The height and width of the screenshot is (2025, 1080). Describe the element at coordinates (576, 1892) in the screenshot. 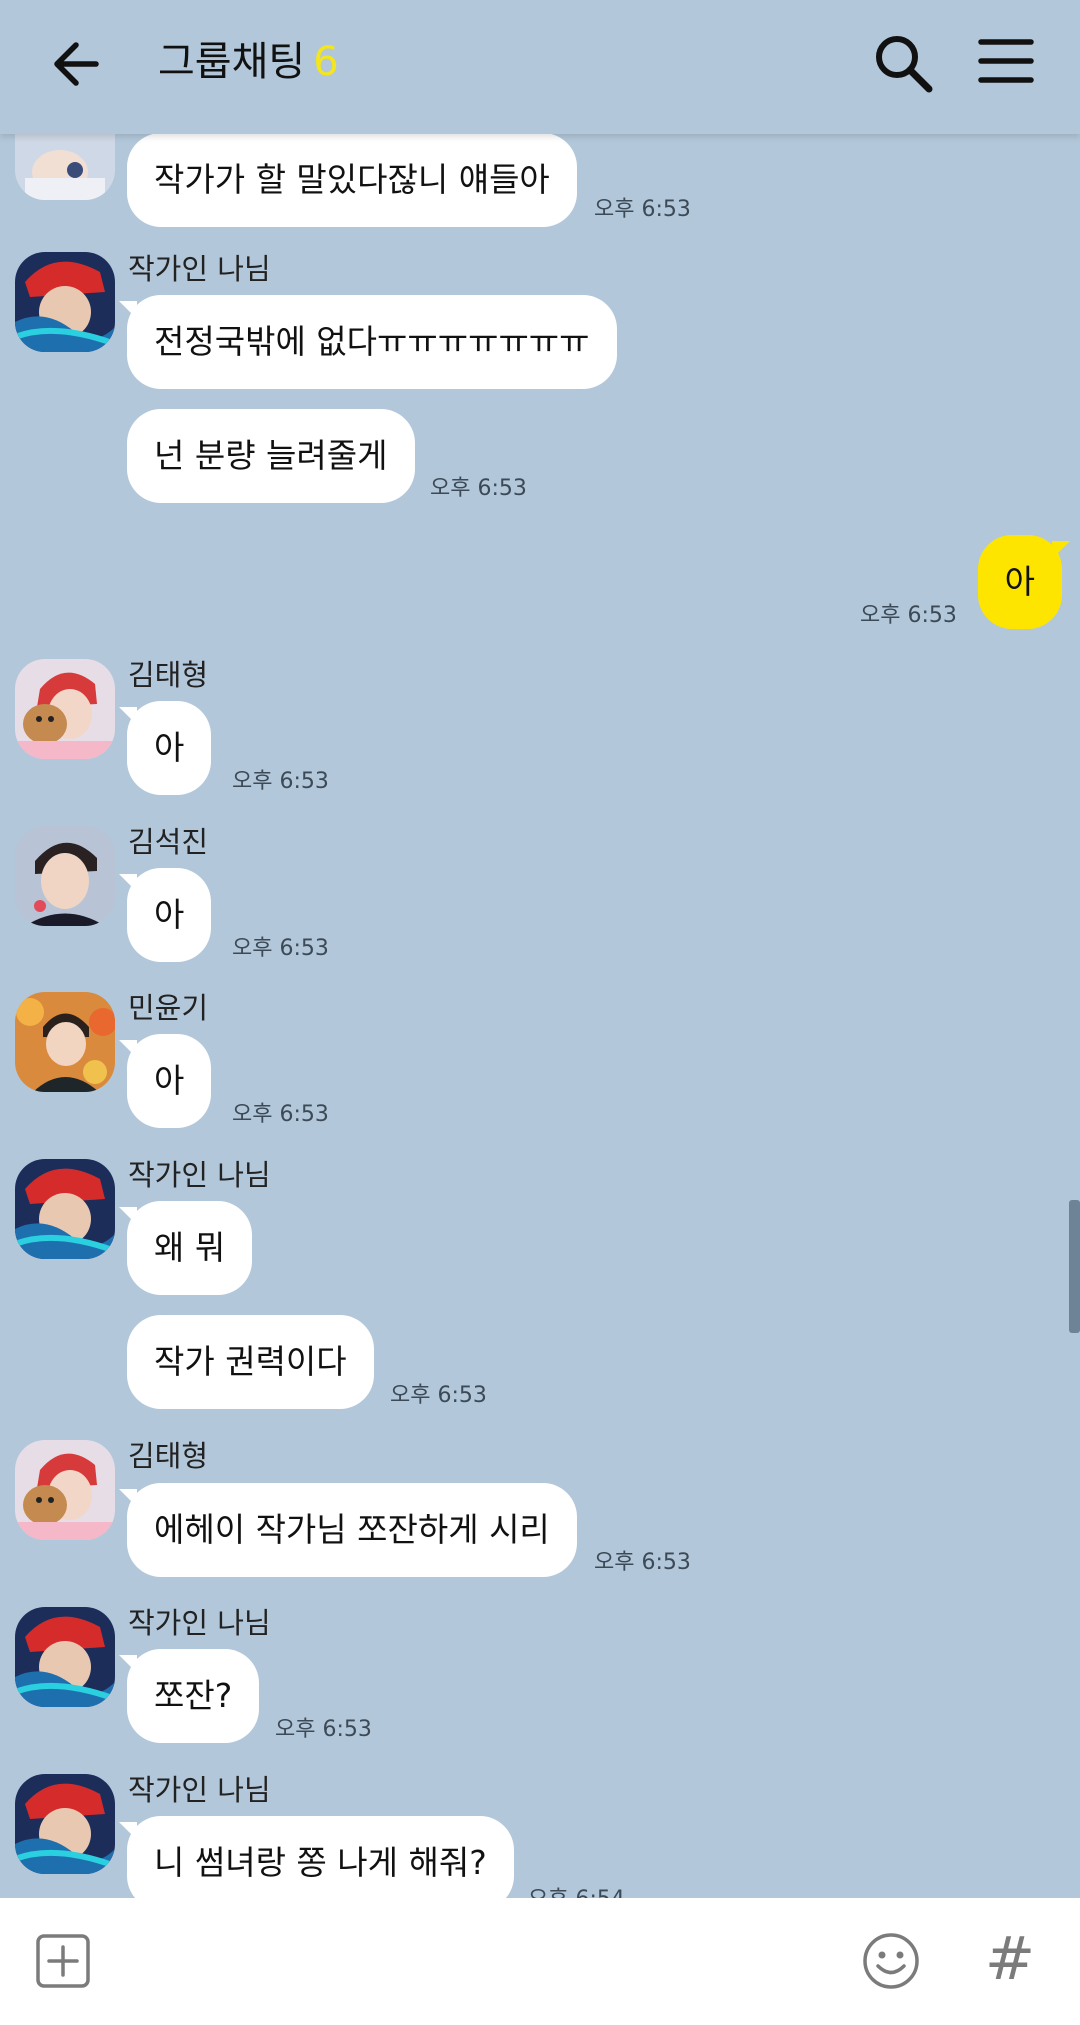

I see `message-time: 오후 6:54` at that location.